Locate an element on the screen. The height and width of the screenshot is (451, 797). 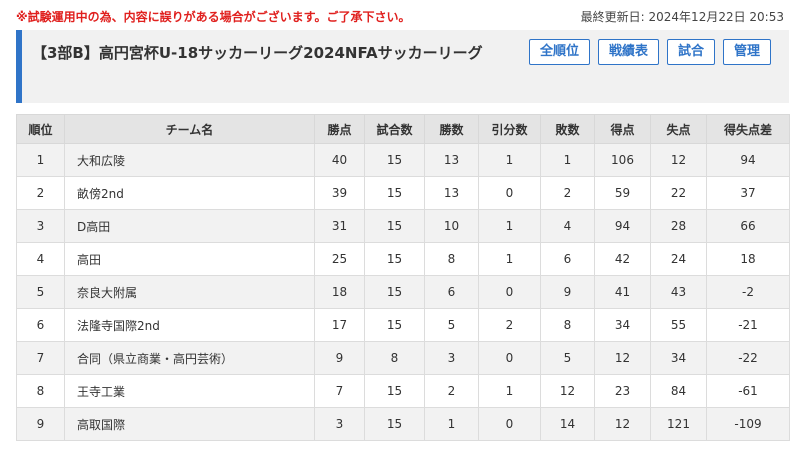
goals-against-cell: 12 is located at coordinates (678, 160).